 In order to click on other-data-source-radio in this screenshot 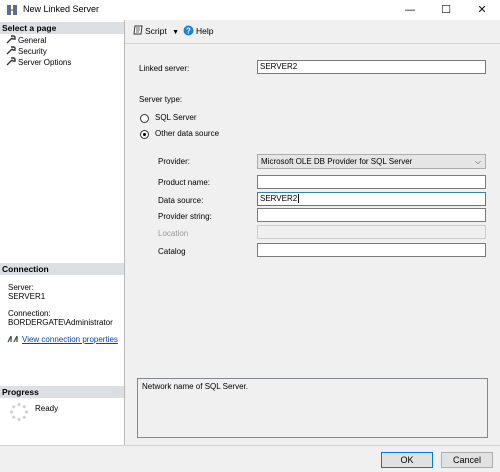, I will do `click(144, 134)`.